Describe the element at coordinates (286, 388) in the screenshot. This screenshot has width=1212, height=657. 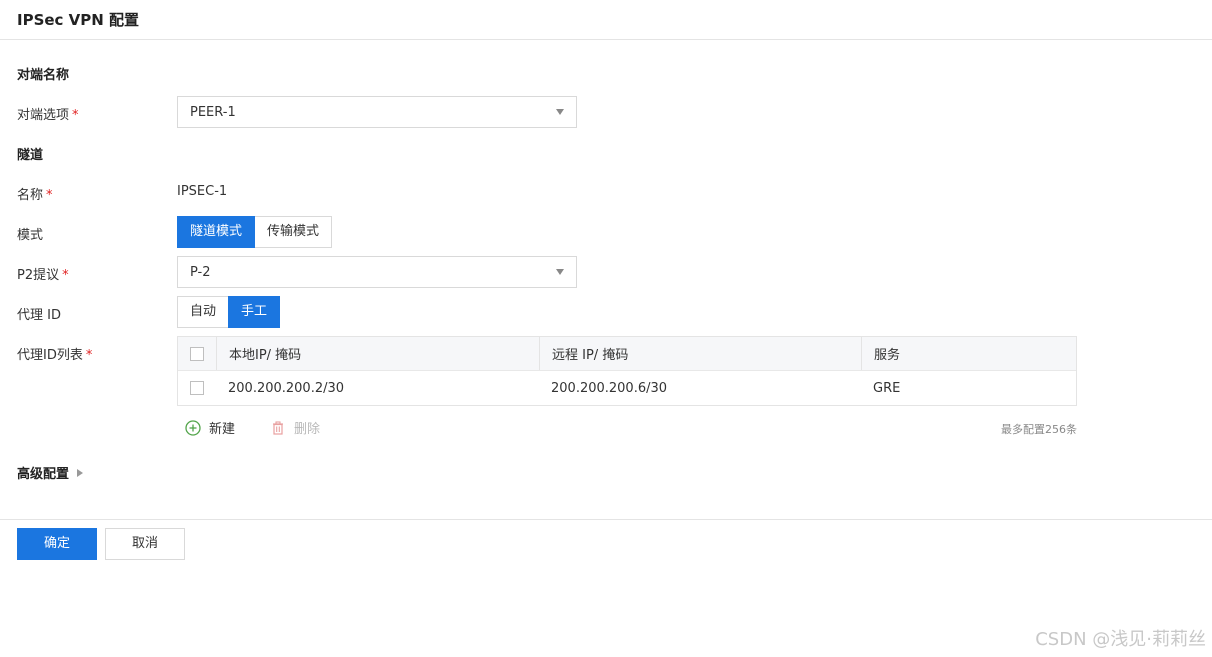
I see `cell-local: 200.200.200.2/30` at that location.